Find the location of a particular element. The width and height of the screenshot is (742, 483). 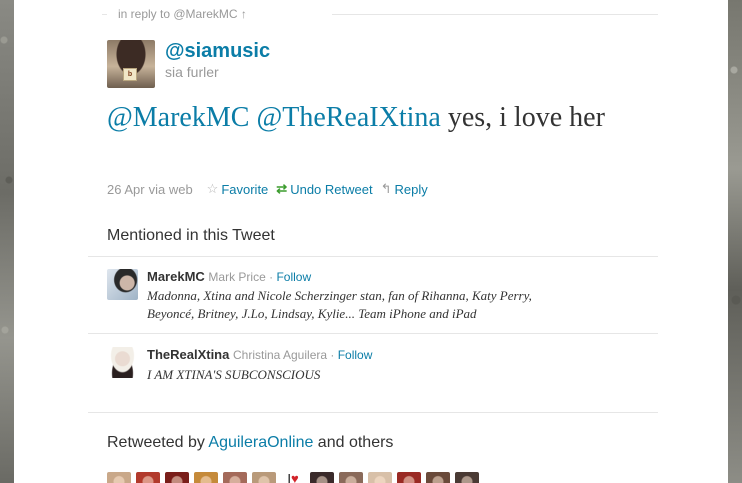

retweeted-by-title: Retweeted by AguileraOnline and others is located at coordinates (250, 443).